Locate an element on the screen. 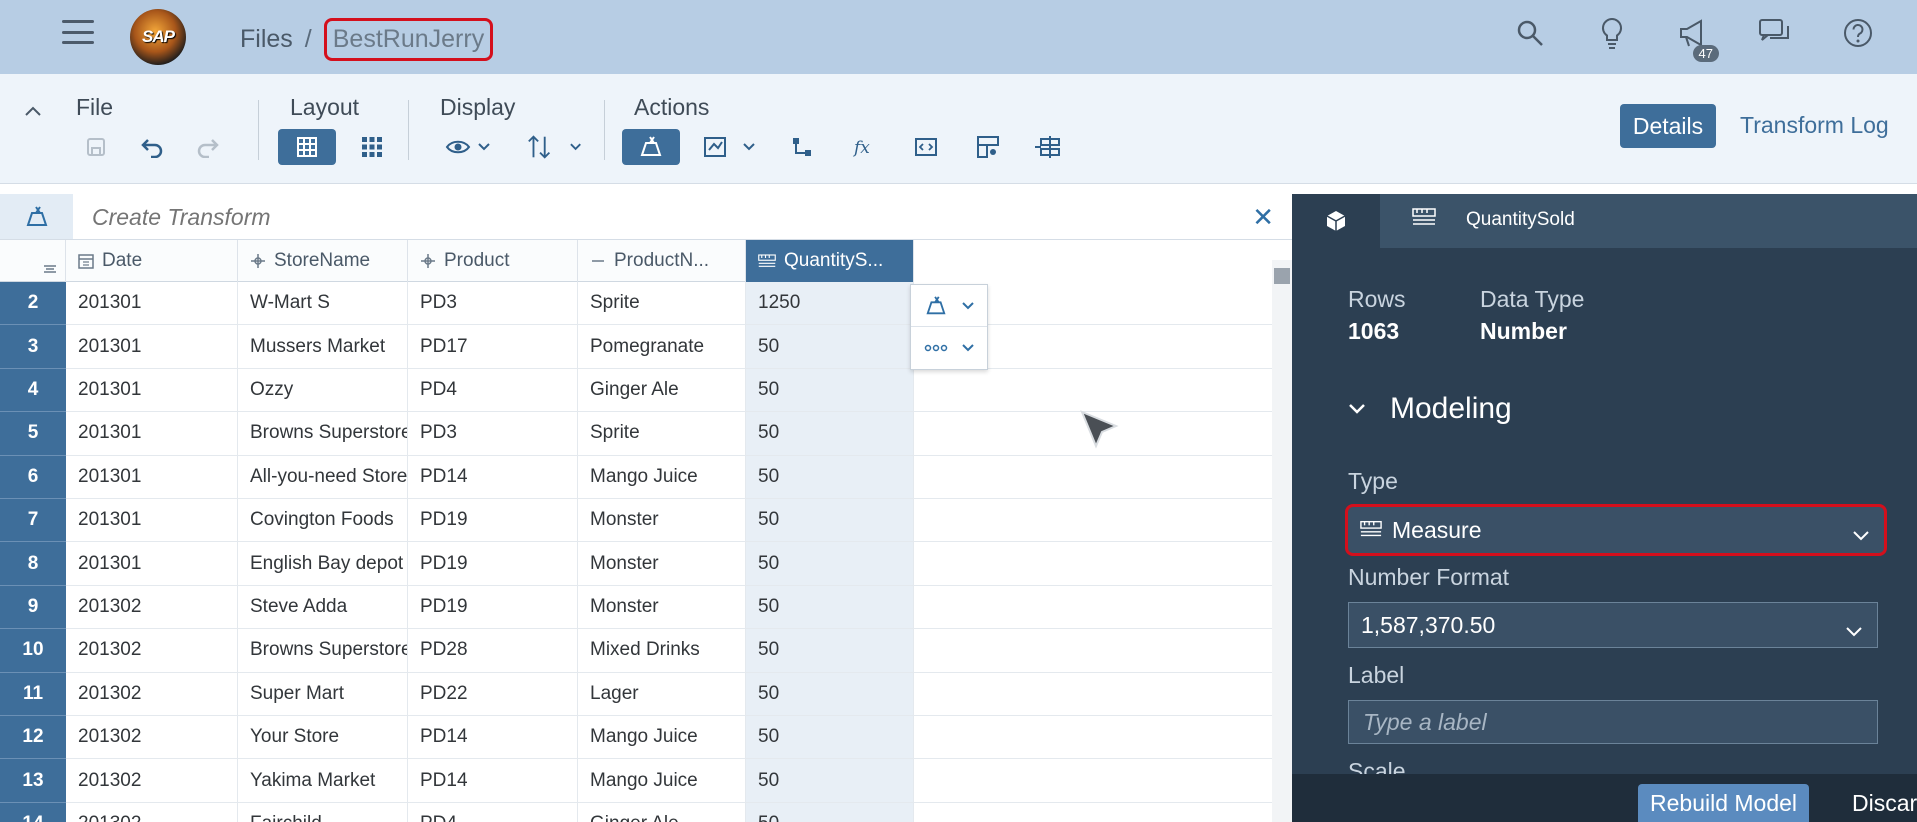 The width and height of the screenshot is (1917, 822). save-icon is located at coordinates (96, 147).